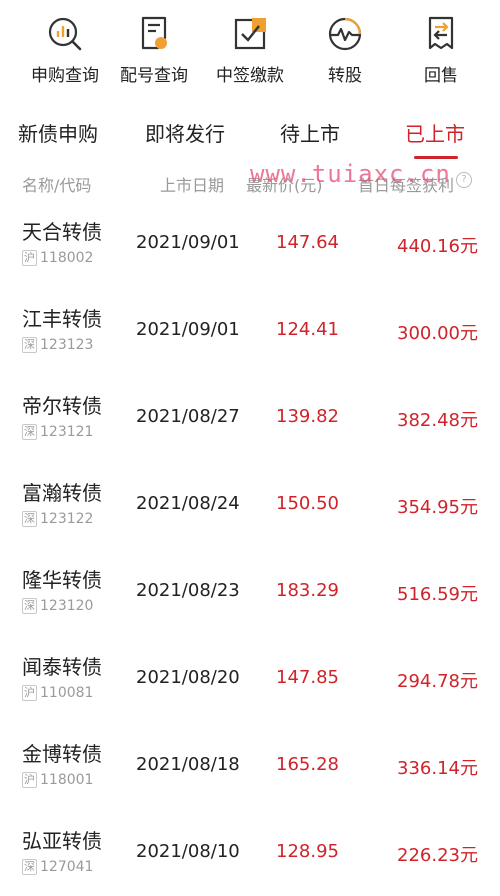 The width and height of the screenshot is (500, 896). What do you see at coordinates (185, 132) in the screenshot?
I see `tab-upcoming-issue: 即将发行` at bounding box center [185, 132].